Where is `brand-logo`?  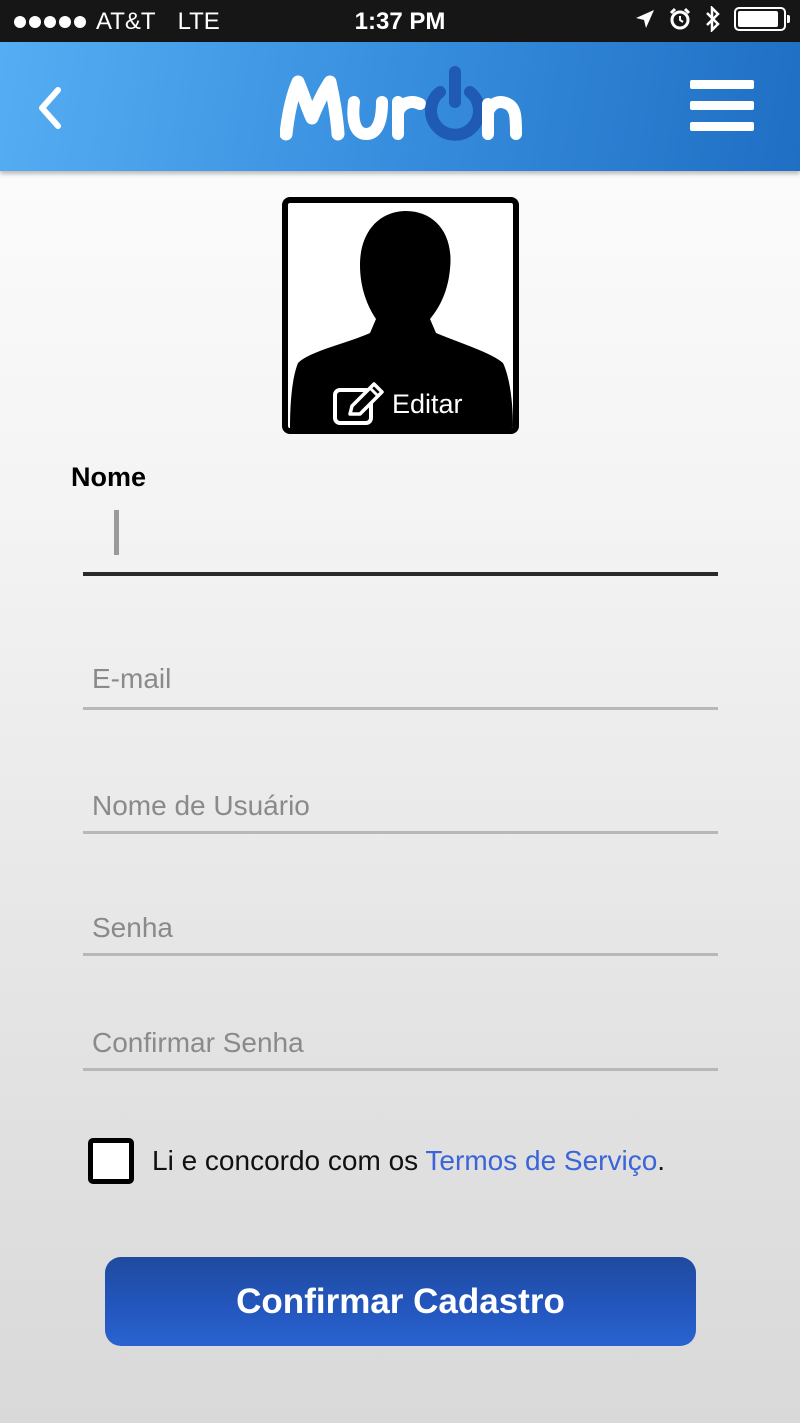 brand-logo is located at coordinates (401, 103).